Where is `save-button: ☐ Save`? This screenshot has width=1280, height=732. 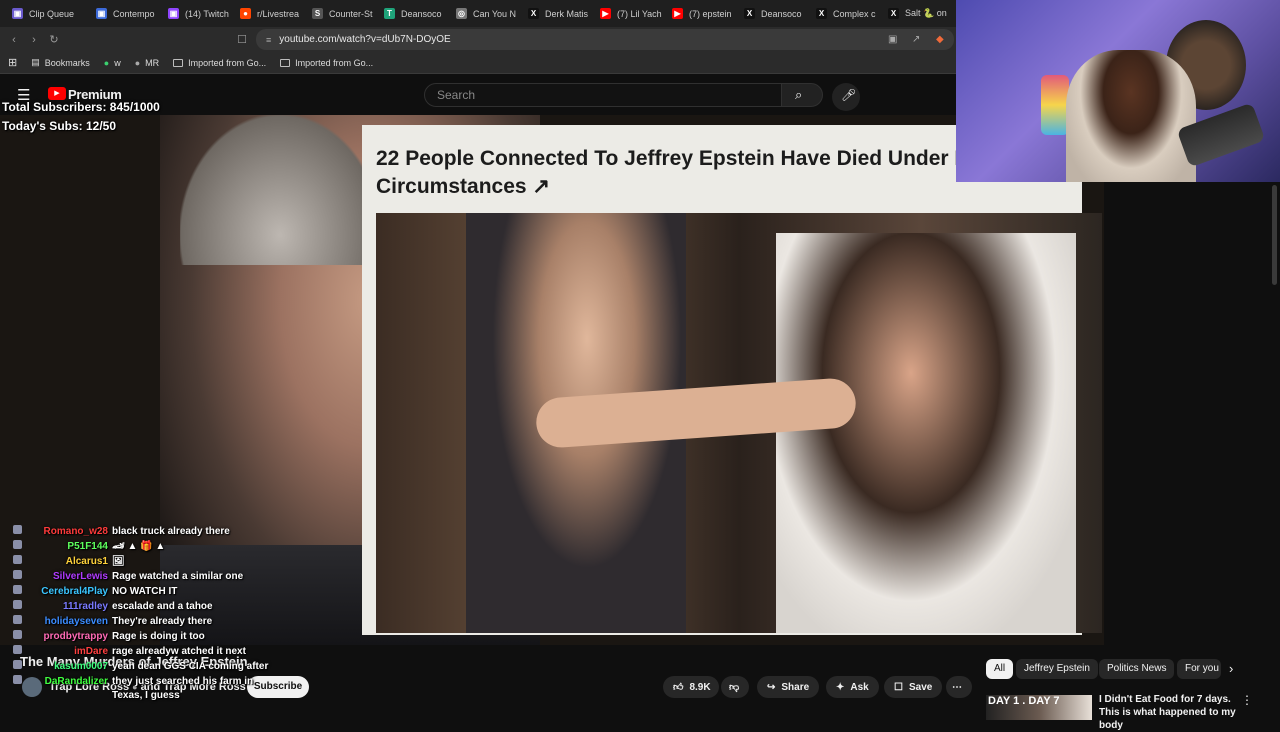 save-button: ☐ Save is located at coordinates (913, 687).